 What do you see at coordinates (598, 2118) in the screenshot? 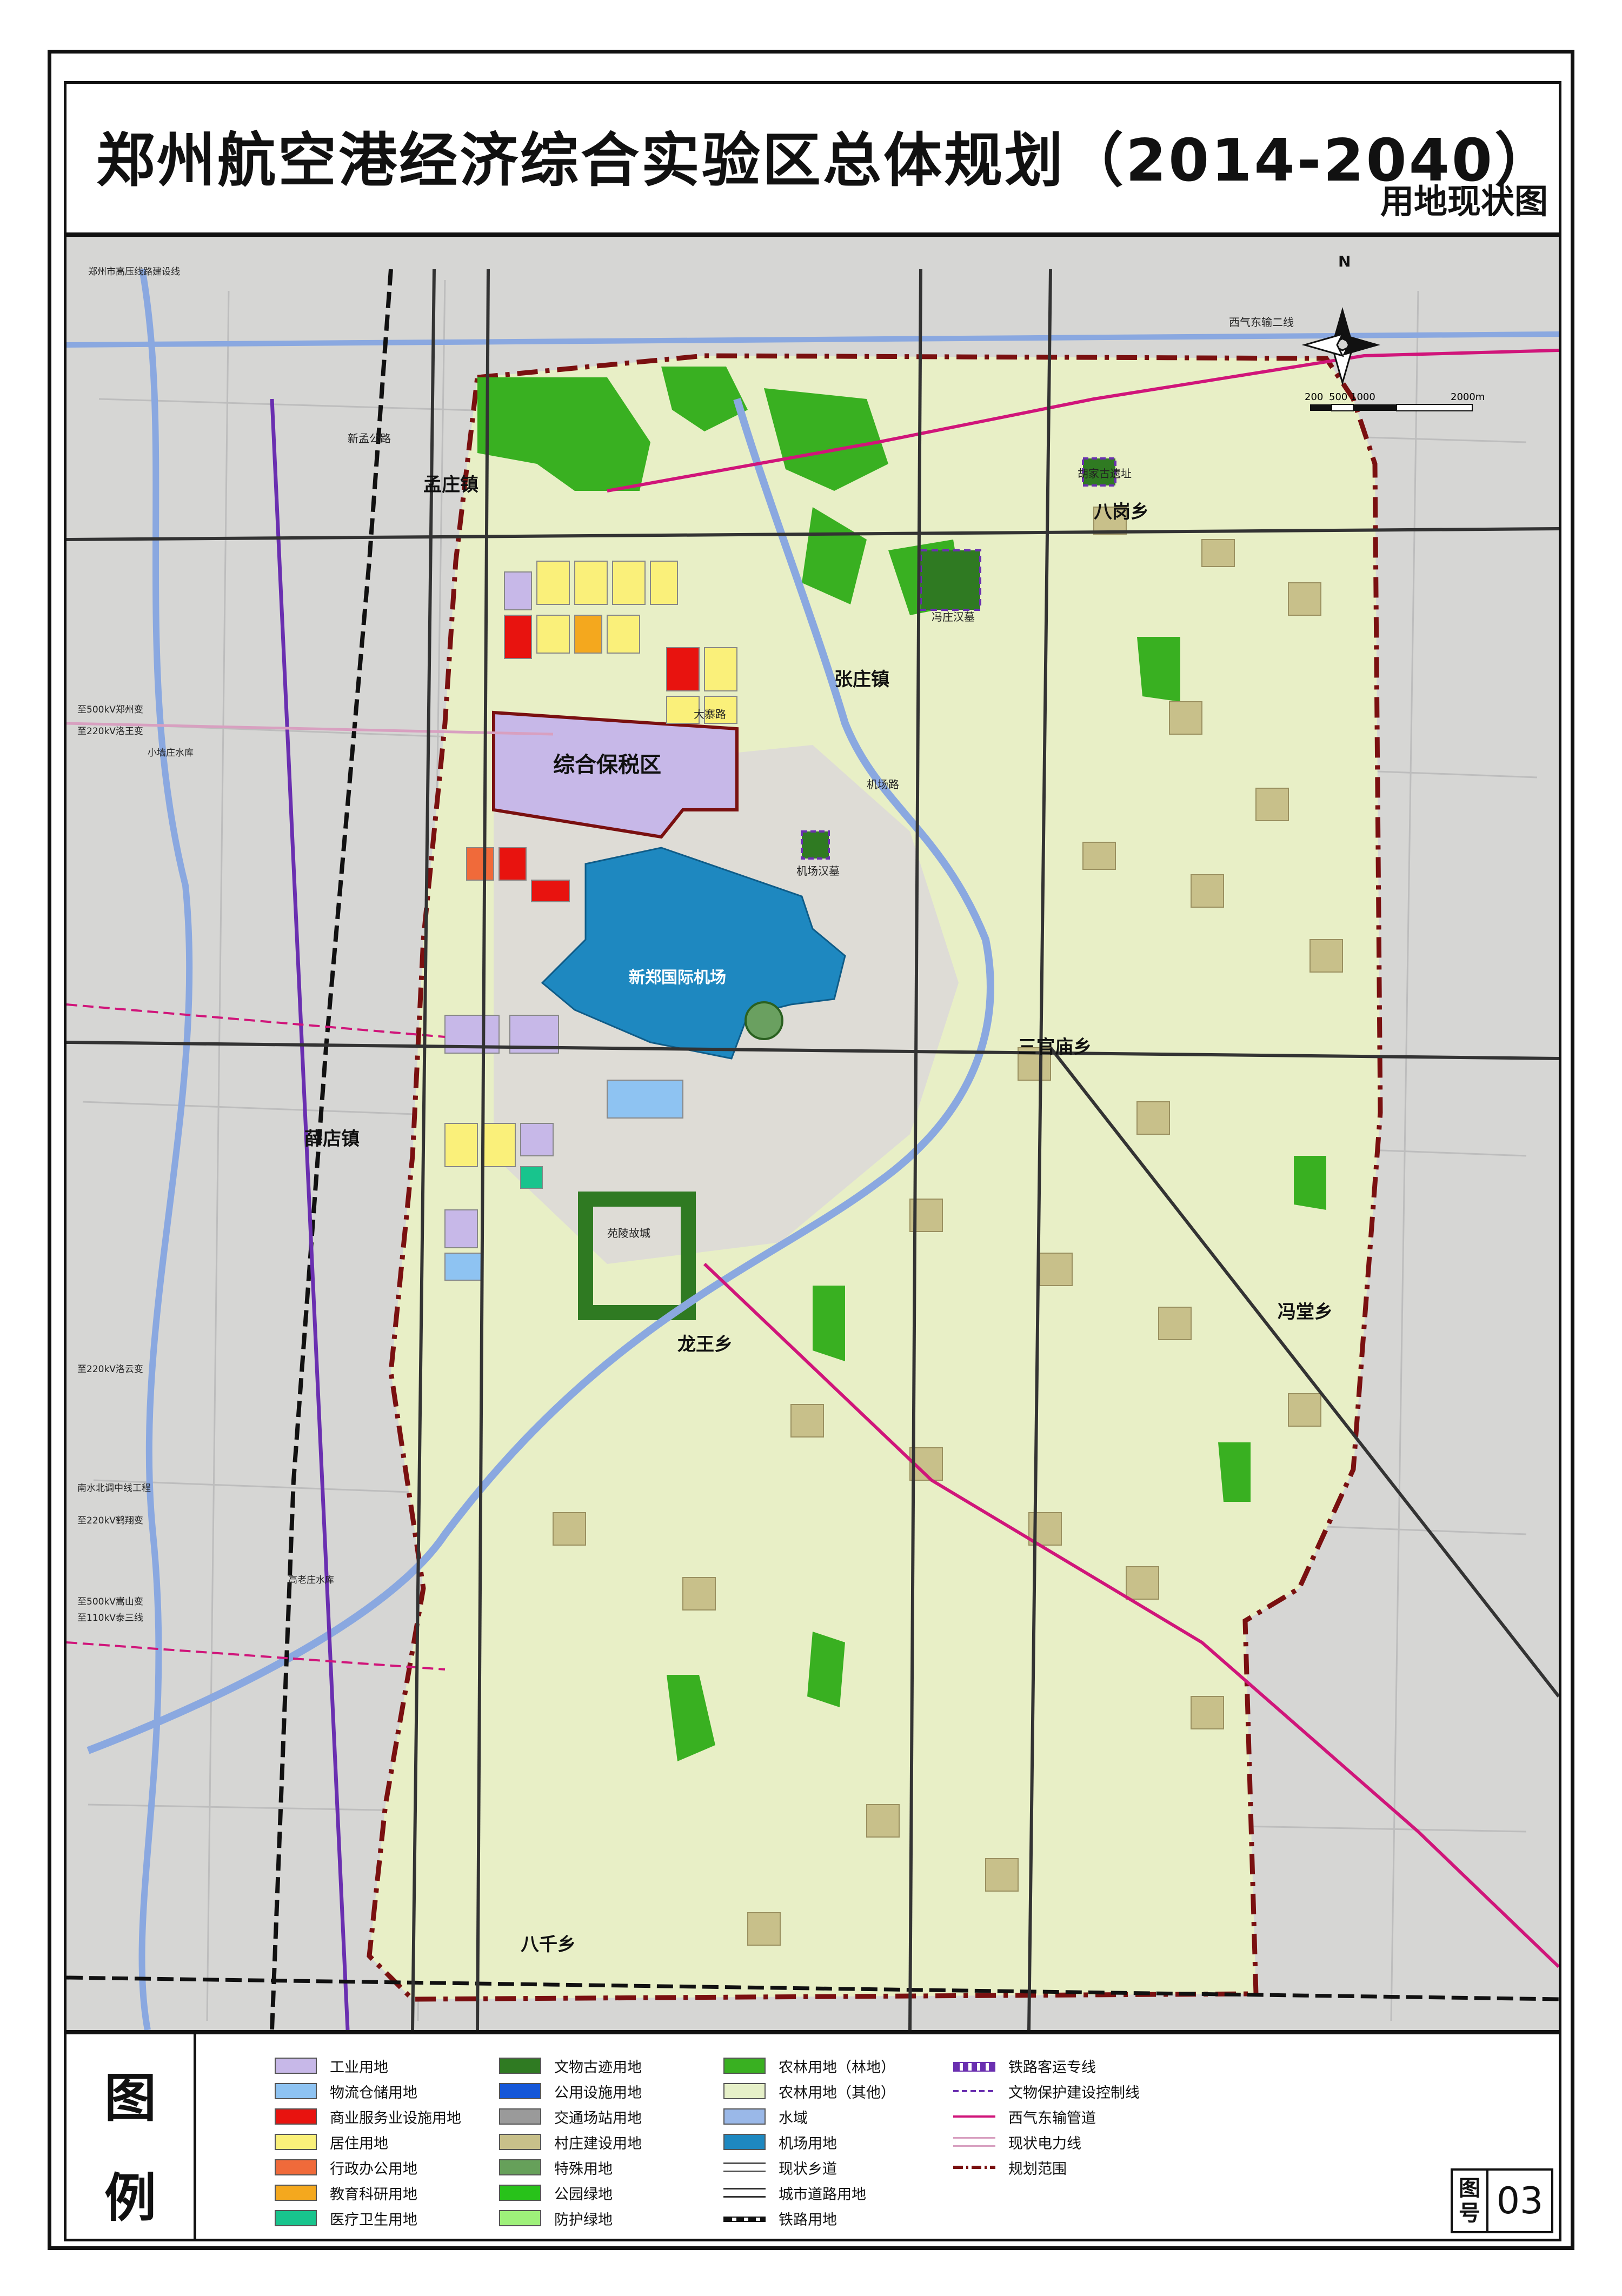
I see `legend-label: 交通场站用地` at bounding box center [598, 2118].